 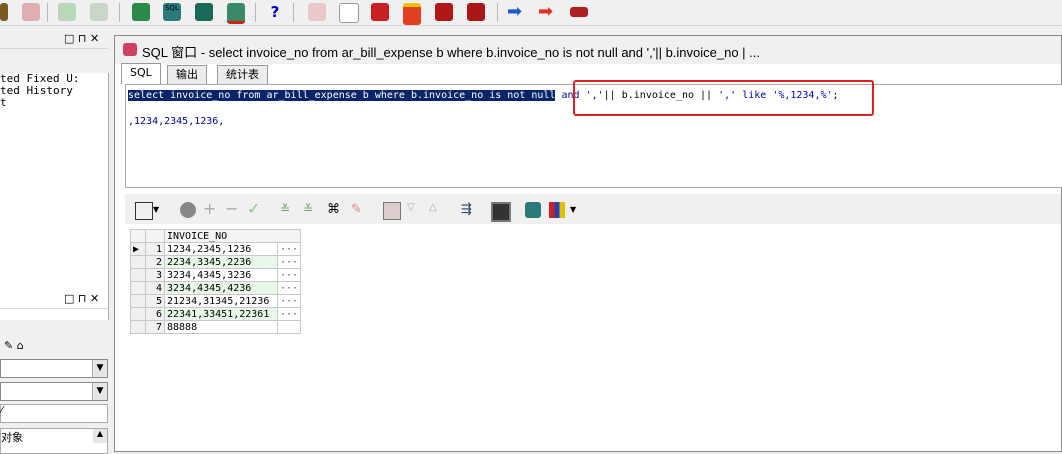 I want to click on row-number: 4, so click(x=155, y=288).